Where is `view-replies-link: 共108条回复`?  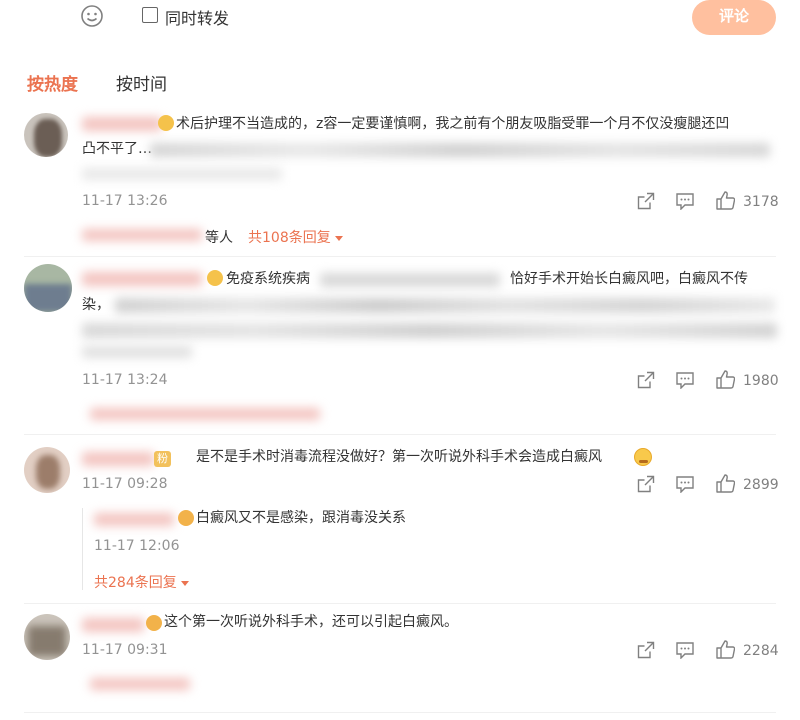
view-replies-link: 共108条回复 is located at coordinates (295, 237).